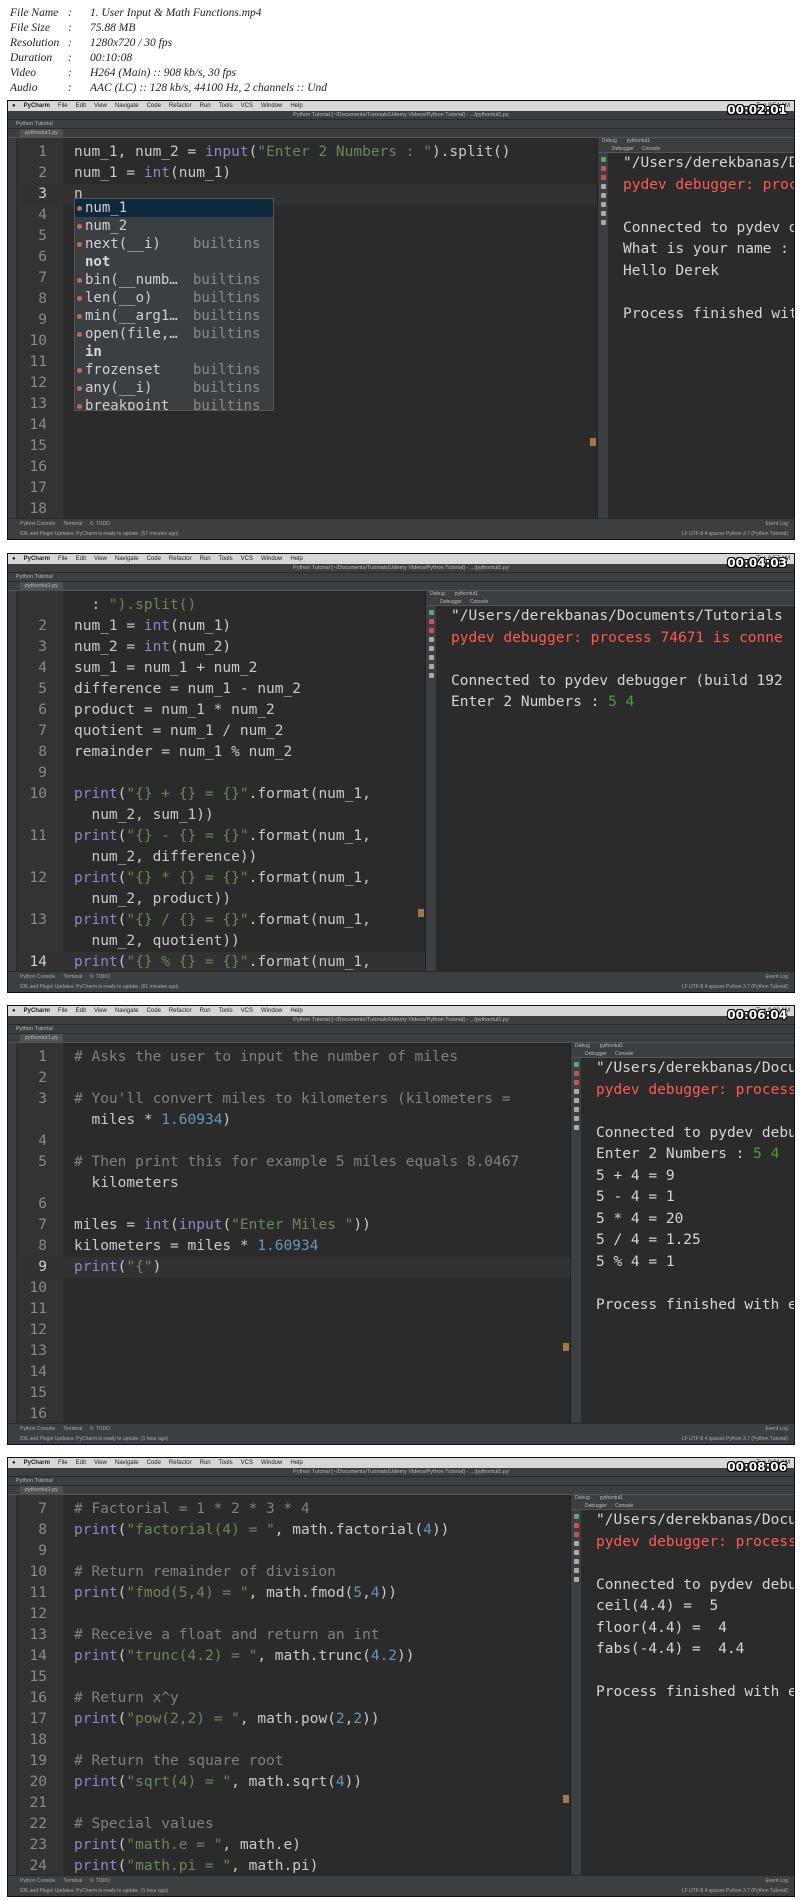 The height and width of the screenshot is (1900, 802). I want to click on code-line: 8 remainder = num_1 % num_2, so click(221, 752).